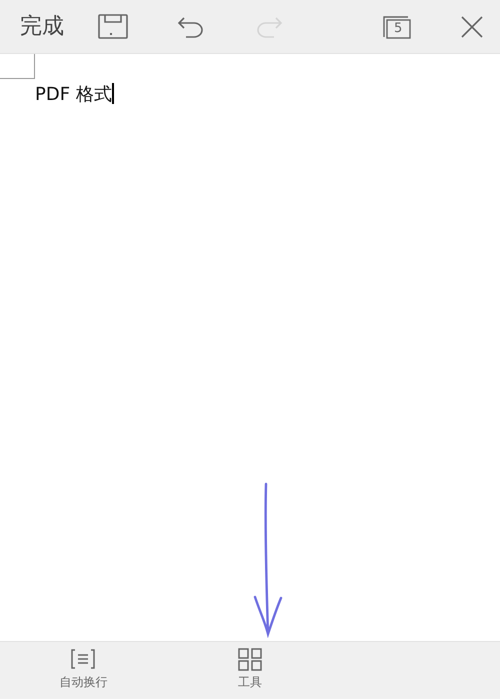  I want to click on bottom-bar-button: 工具, so click(250, 670).